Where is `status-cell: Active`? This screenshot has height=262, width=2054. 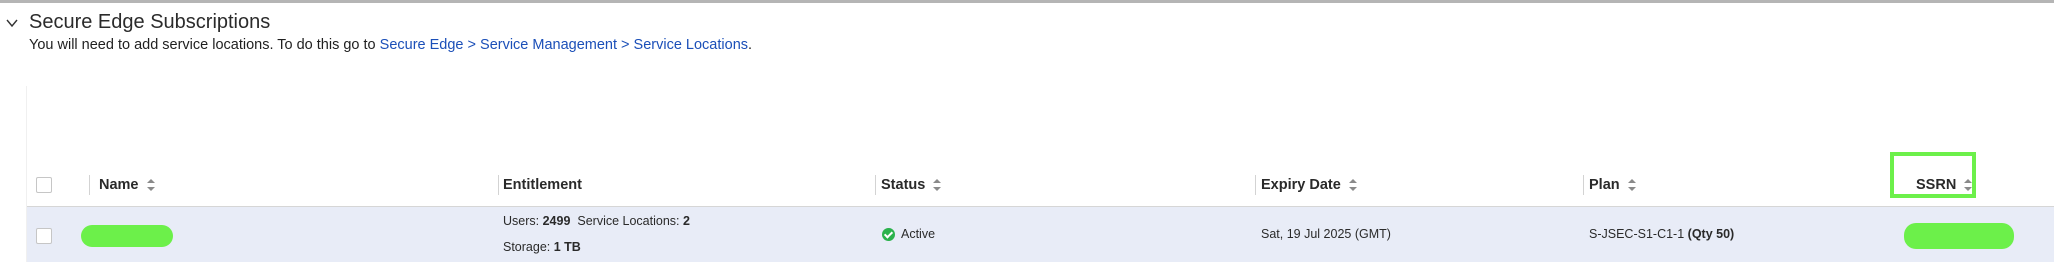 status-cell: Active is located at coordinates (909, 234).